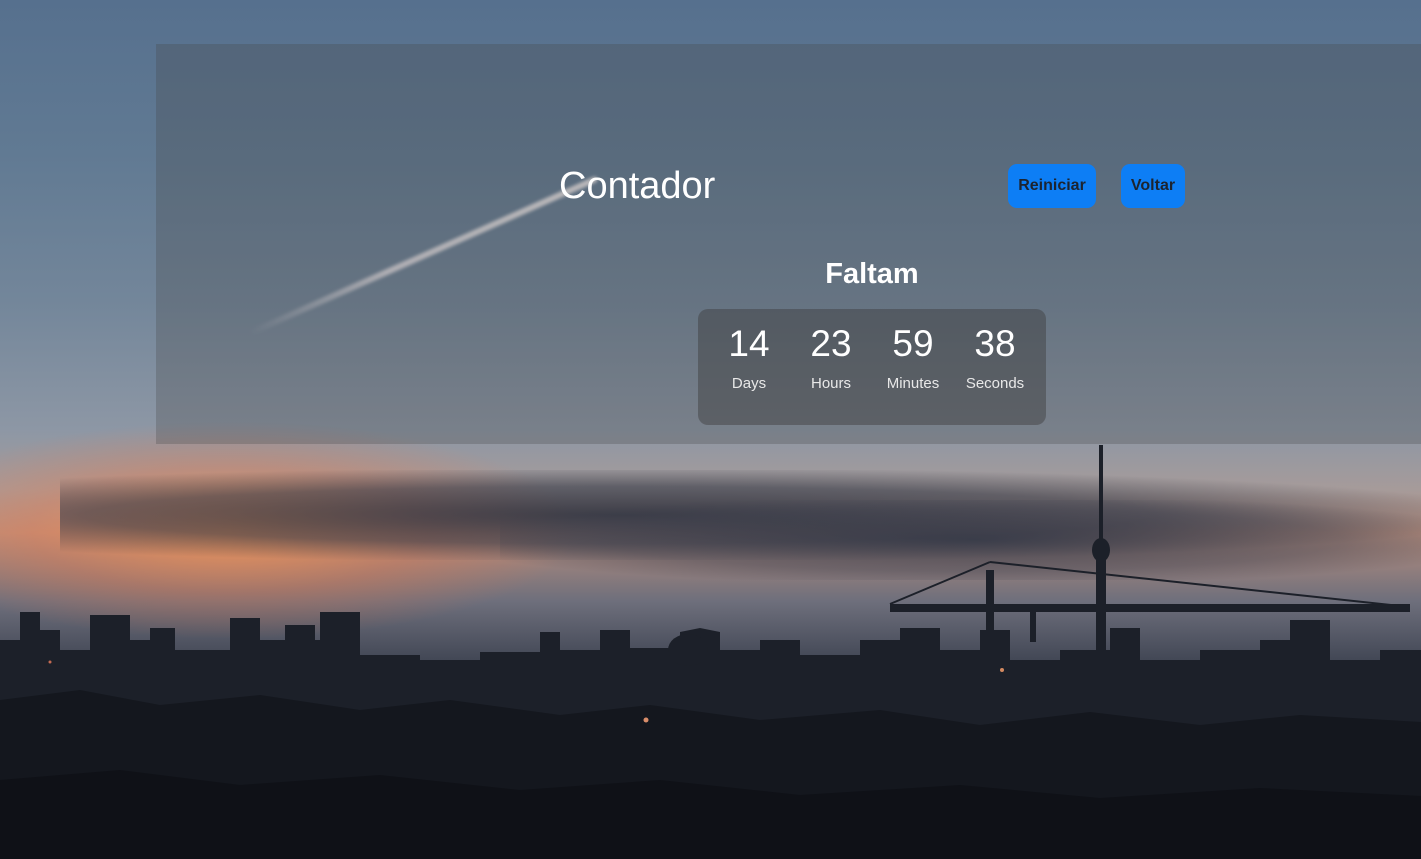 This screenshot has width=1421, height=859. I want to click on hours-label: Hours, so click(830, 383).